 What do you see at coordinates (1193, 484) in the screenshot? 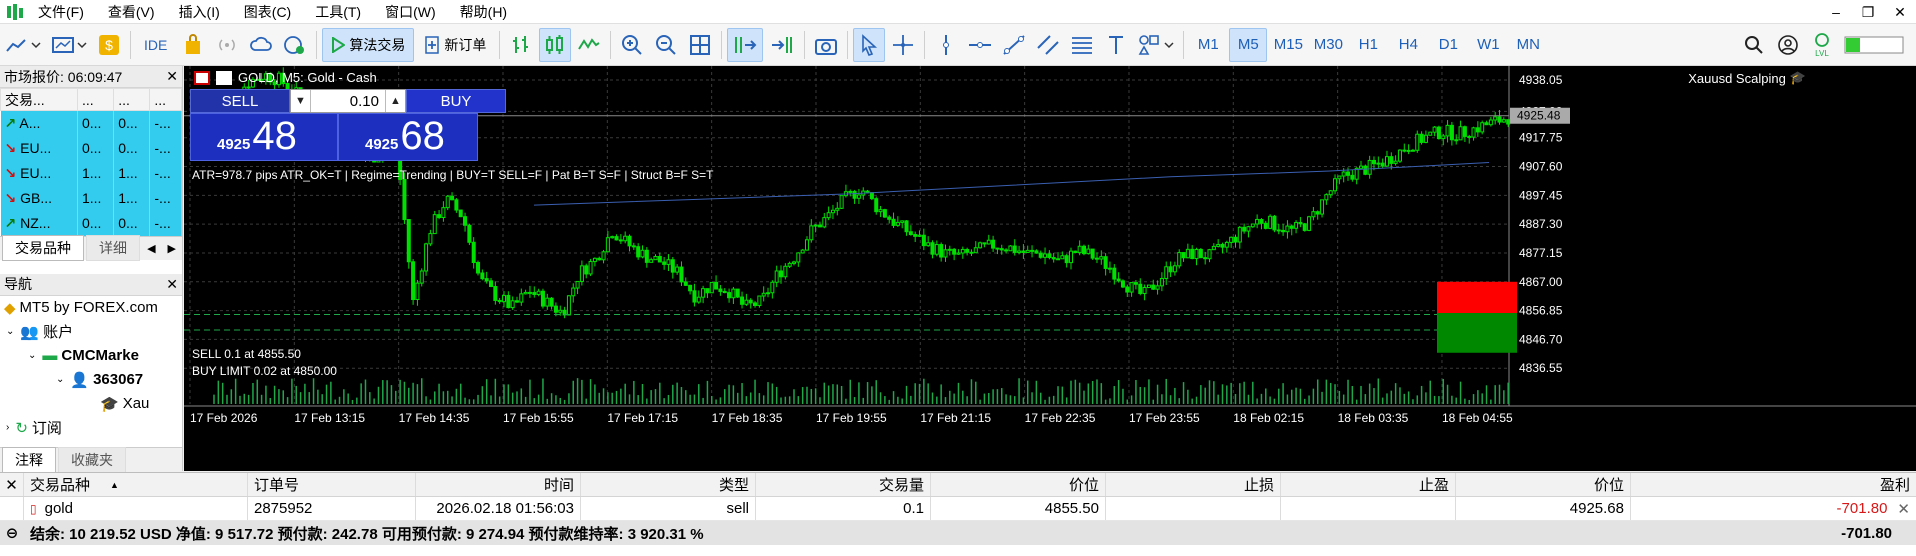
I see `column-sl: 止损` at bounding box center [1193, 484].